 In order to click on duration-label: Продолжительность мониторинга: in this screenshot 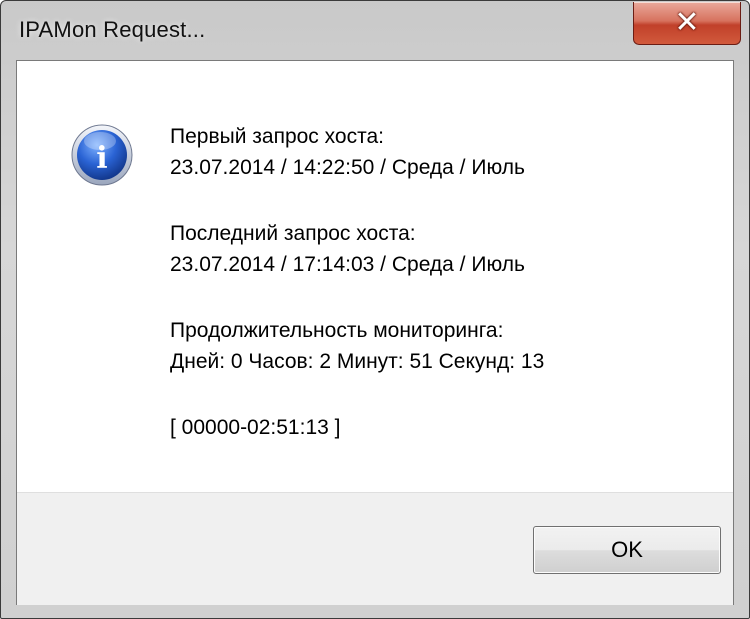, I will do `click(337, 330)`.